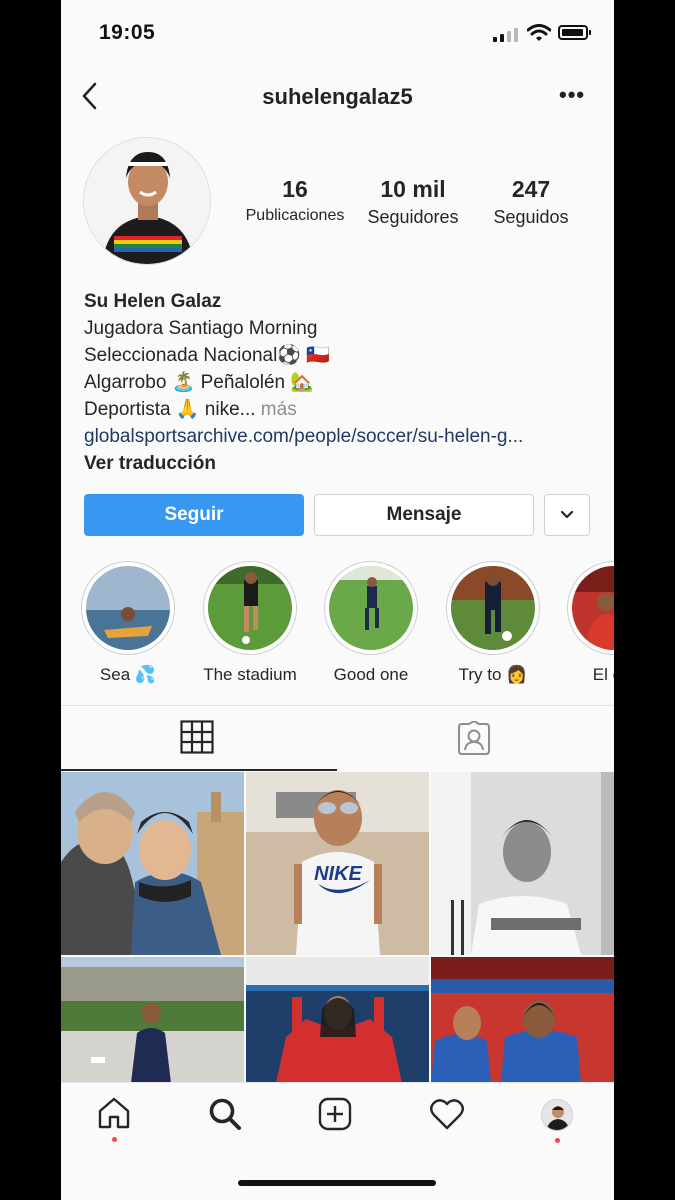  I want to click on post-thumbnail: NIKE, so click(337, 863).